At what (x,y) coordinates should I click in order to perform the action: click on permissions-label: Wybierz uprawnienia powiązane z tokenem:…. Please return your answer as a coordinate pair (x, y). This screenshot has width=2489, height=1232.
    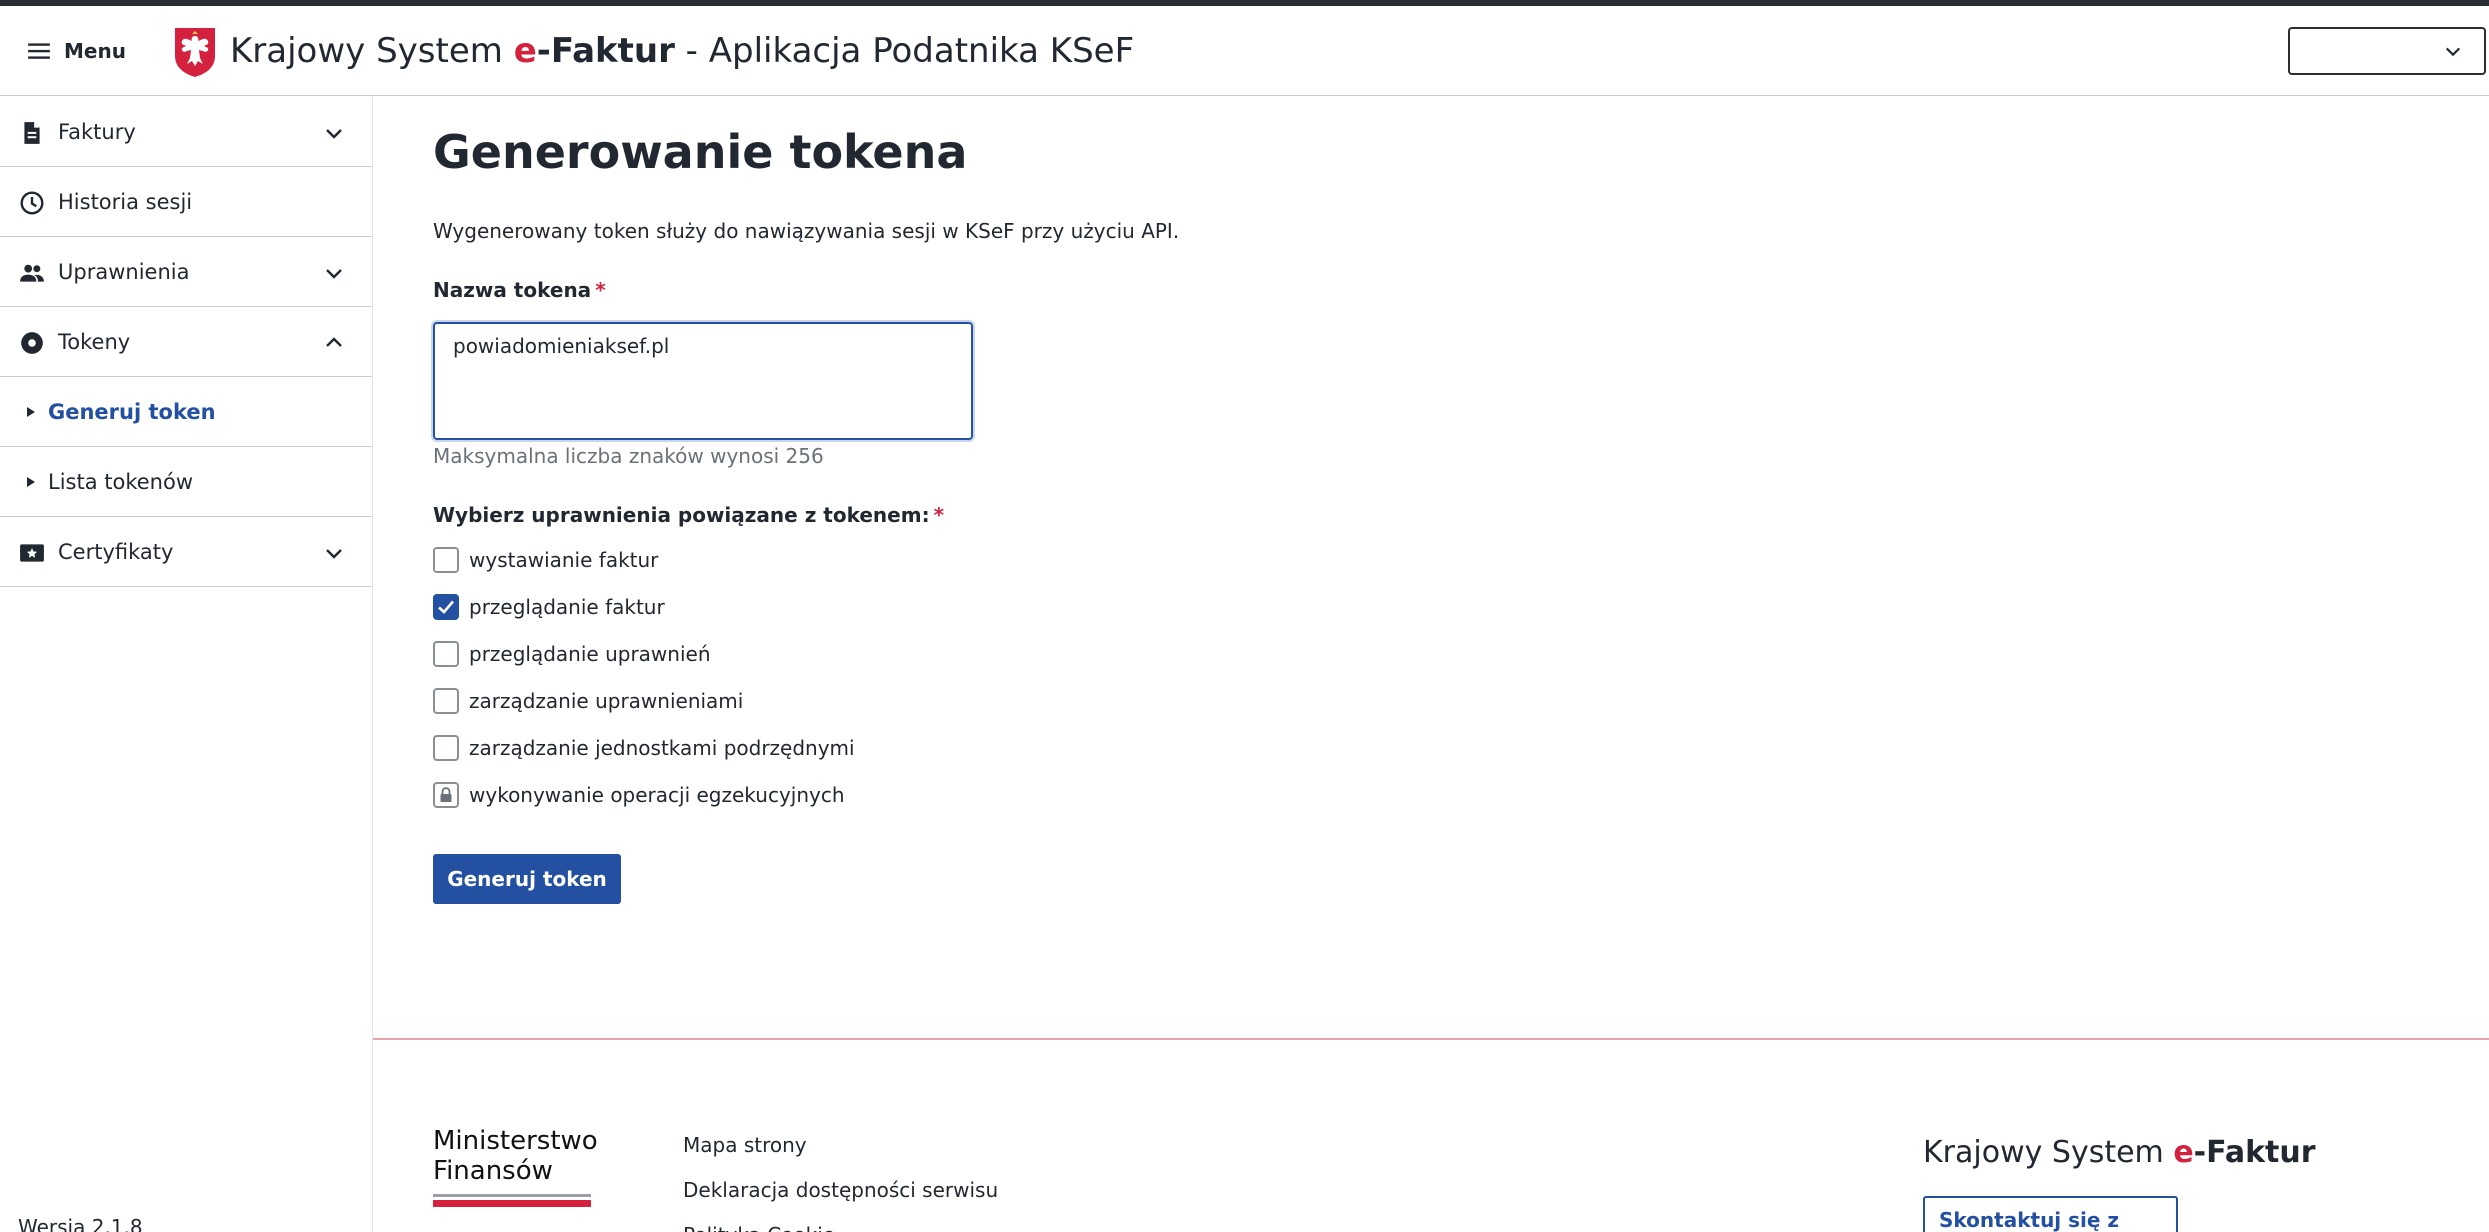
    Looking at the image, I should click on (688, 515).